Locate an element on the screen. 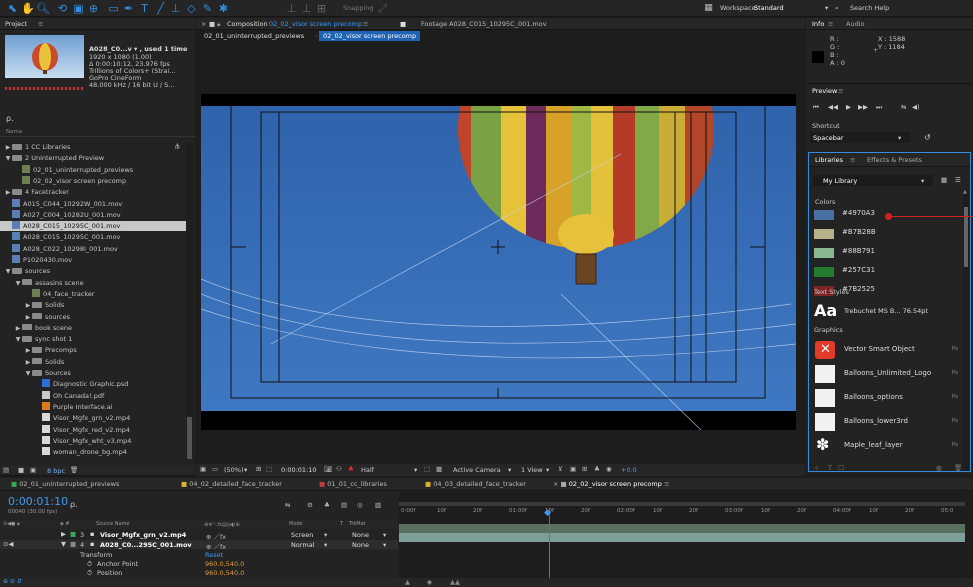 This screenshot has height=587, width=973. footage-tab: Footage A028_C015_10295C_001.mov is located at coordinates (484, 24).